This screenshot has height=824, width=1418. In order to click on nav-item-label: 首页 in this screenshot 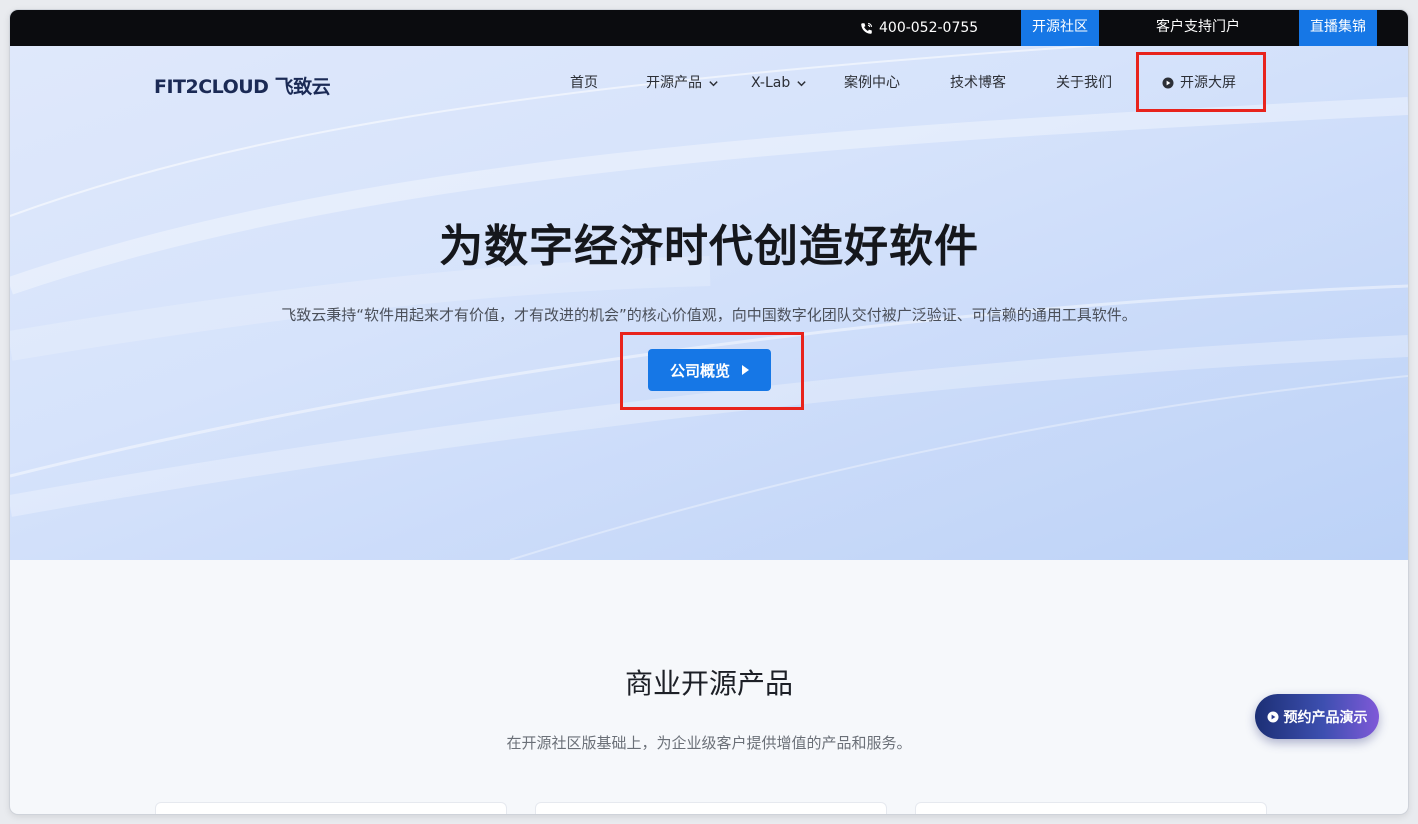, I will do `click(584, 83)`.